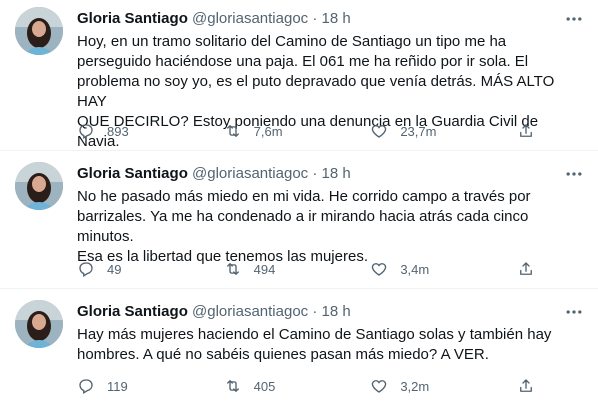  I want to click on like-button: 3,2m, so click(425, 386).